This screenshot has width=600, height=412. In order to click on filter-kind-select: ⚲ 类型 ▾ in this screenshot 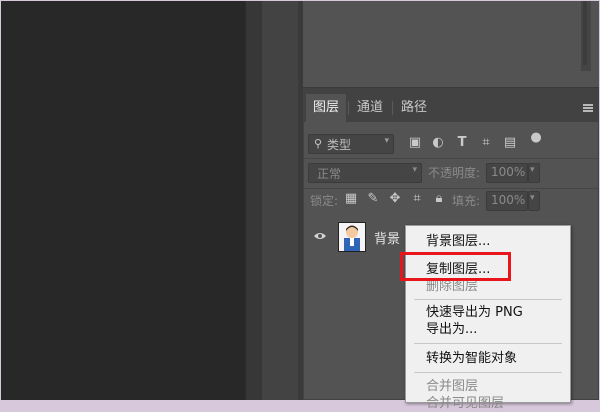, I will do `click(351, 144)`.